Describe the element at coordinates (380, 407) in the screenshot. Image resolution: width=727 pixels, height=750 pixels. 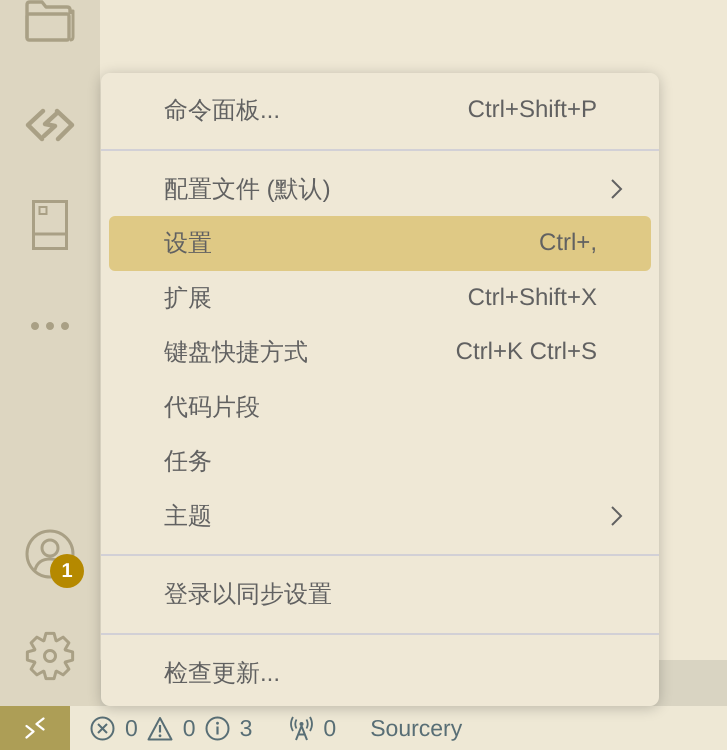
I see `menu-item: 代码片段` at that location.